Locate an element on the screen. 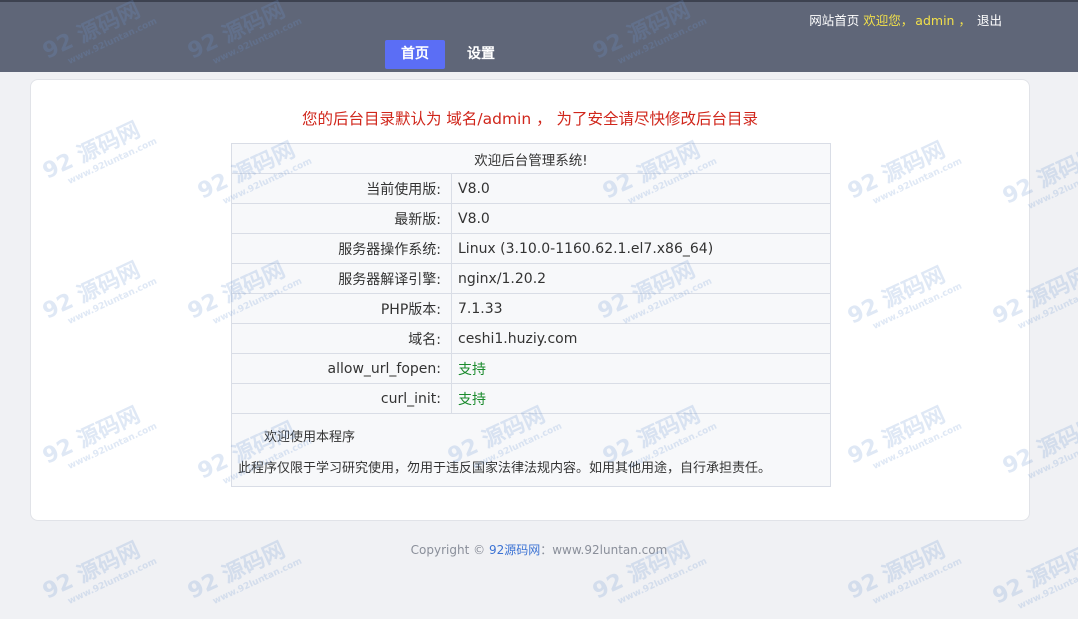 The width and height of the screenshot is (1078, 619). table-row: allow_url_fopen: 支持 is located at coordinates (531, 368).